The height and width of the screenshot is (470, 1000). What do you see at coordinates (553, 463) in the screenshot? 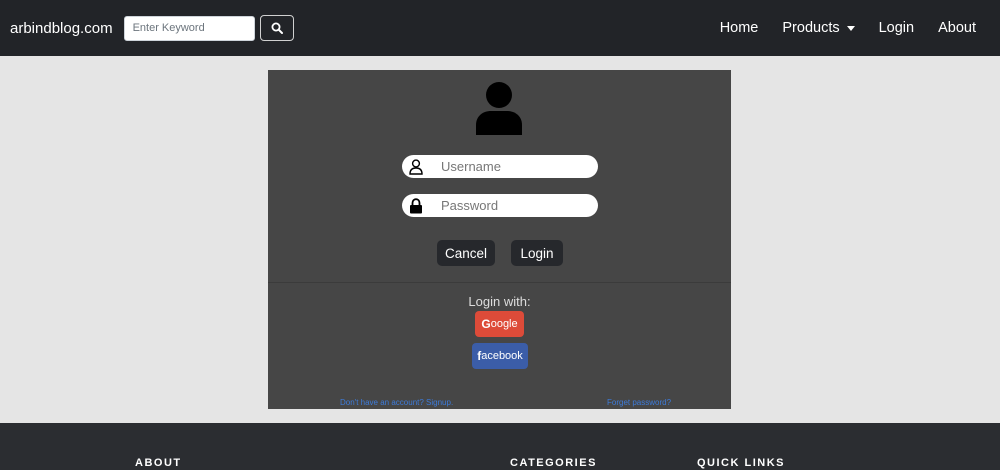
I see `footer-heading-categories: CATEGORIES` at bounding box center [553, 463].